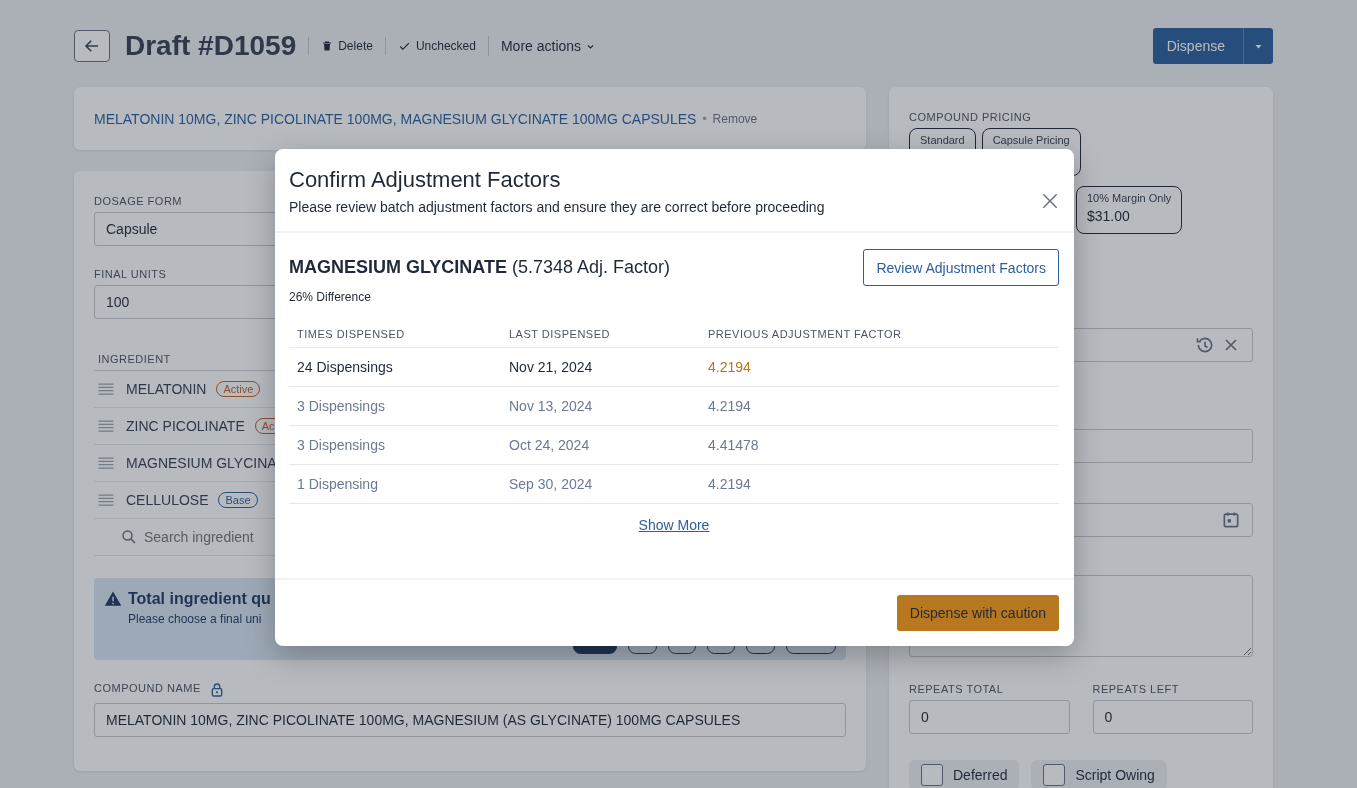  What do you see at coordinates (199, 599) in the screenshot?
I see `alert-title: Total ingredient qu` at bounding box center [199, 599].